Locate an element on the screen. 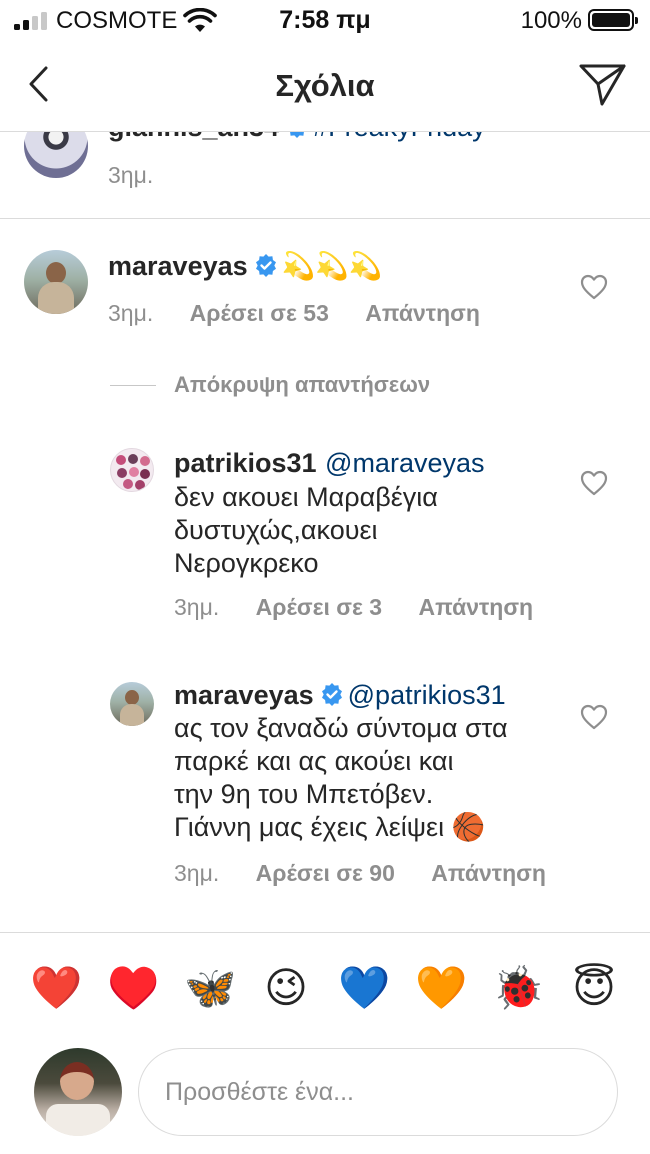 The image size is (650, 1154). emoji-quick-bar: ❤️ ♥️ 🦋 😉 💙 🧡 🐞 😇 is located at coordinates (325, 987).